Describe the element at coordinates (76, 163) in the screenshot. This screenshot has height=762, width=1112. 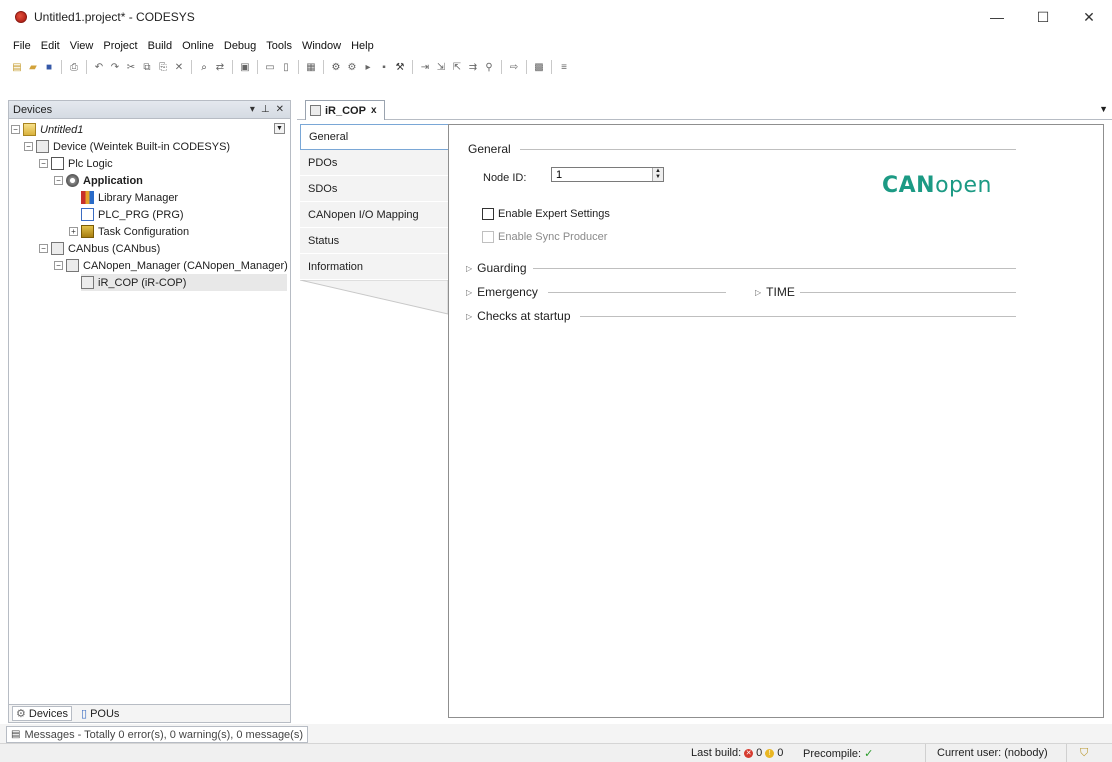
I see `tree-node-plc-logic: − Plc Logic` at that location.